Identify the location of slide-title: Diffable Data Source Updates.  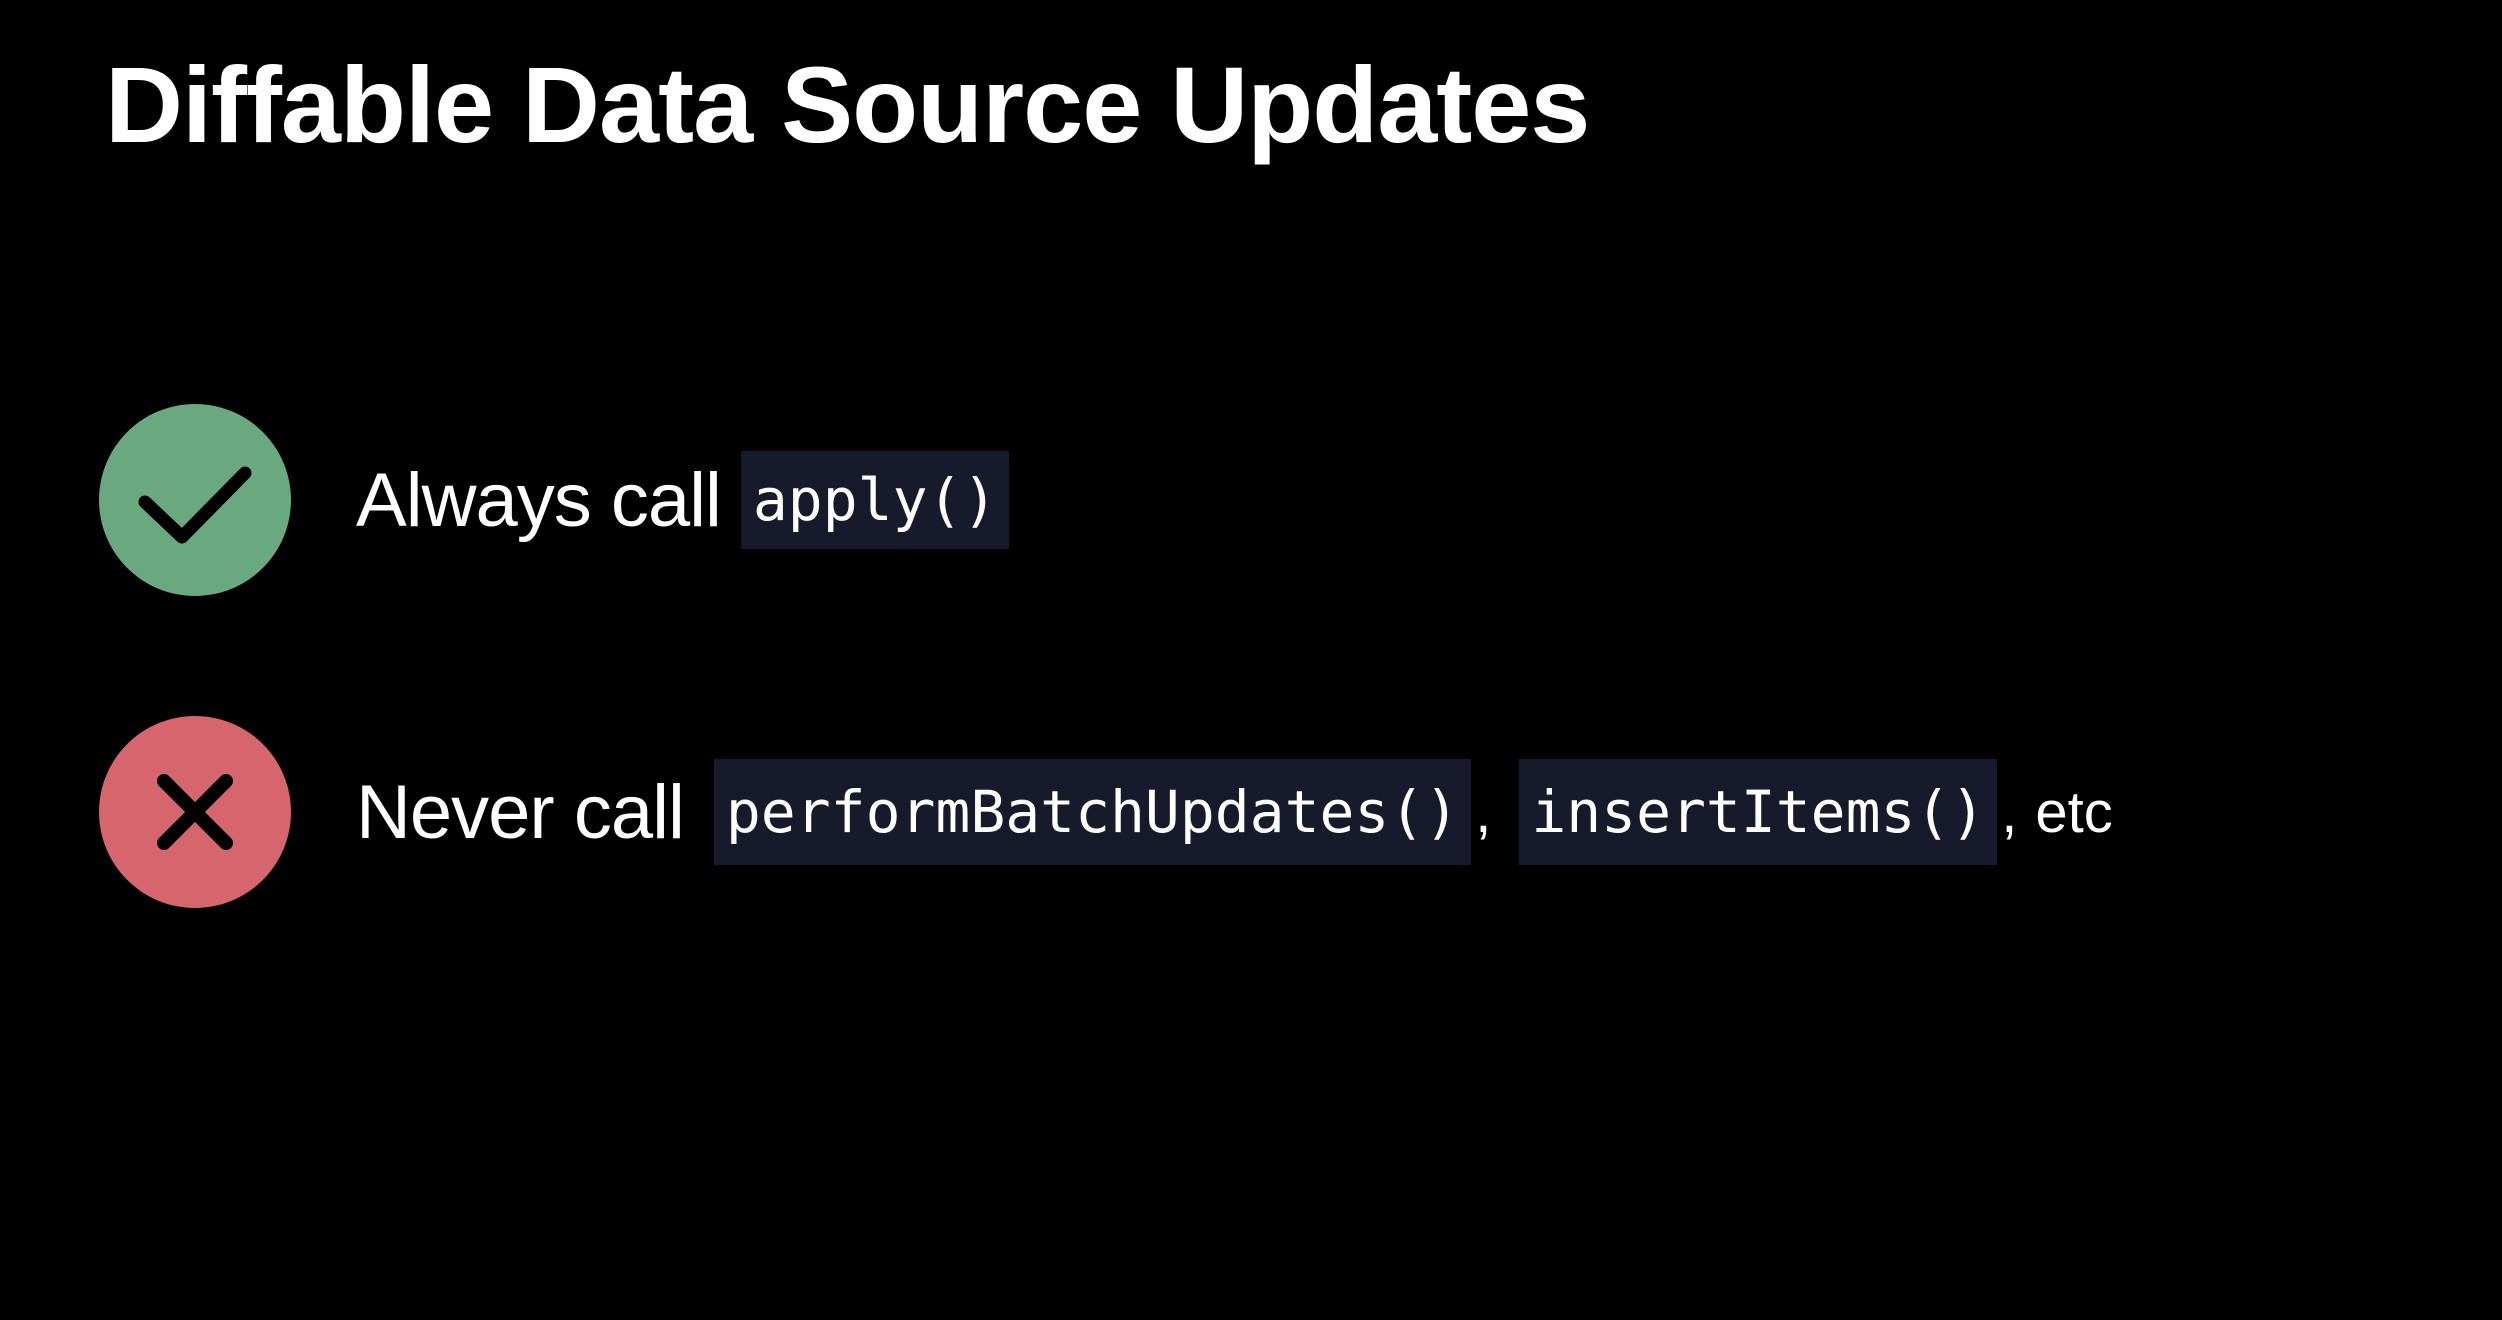
(847, 104).